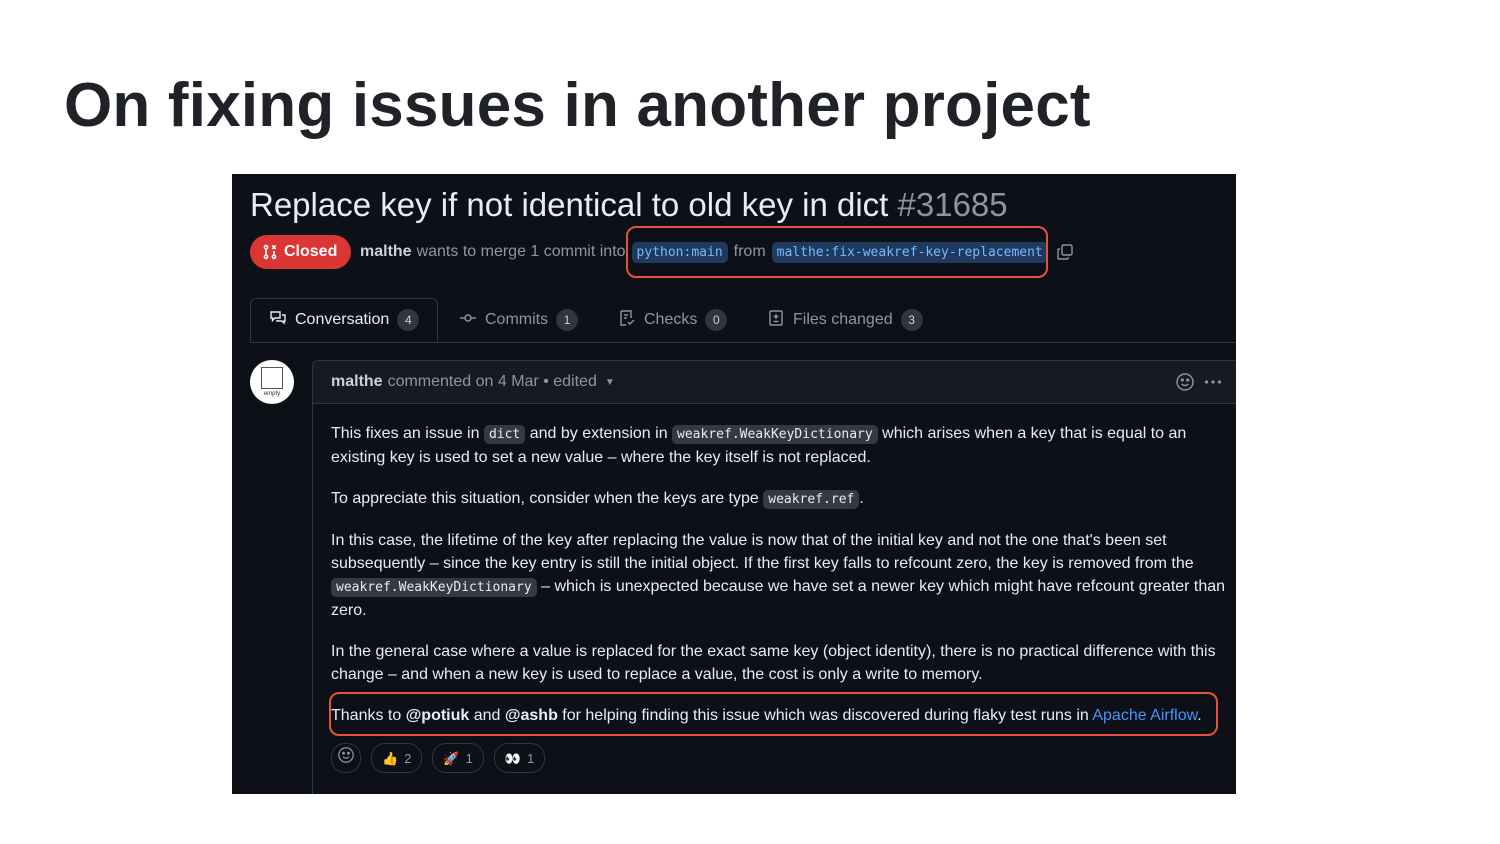 The image size is (1500, 844). Describe the element at coordinates (438, 715) in the screenshot. I see `mention-link: @potiuk` at that location.